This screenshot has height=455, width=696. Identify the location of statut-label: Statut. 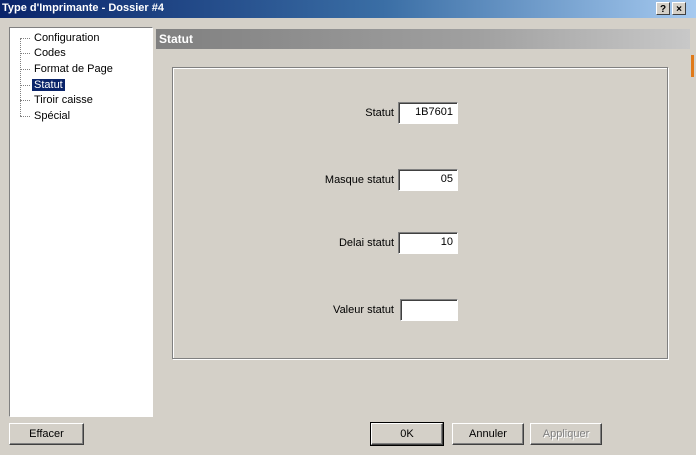
(379, 113).